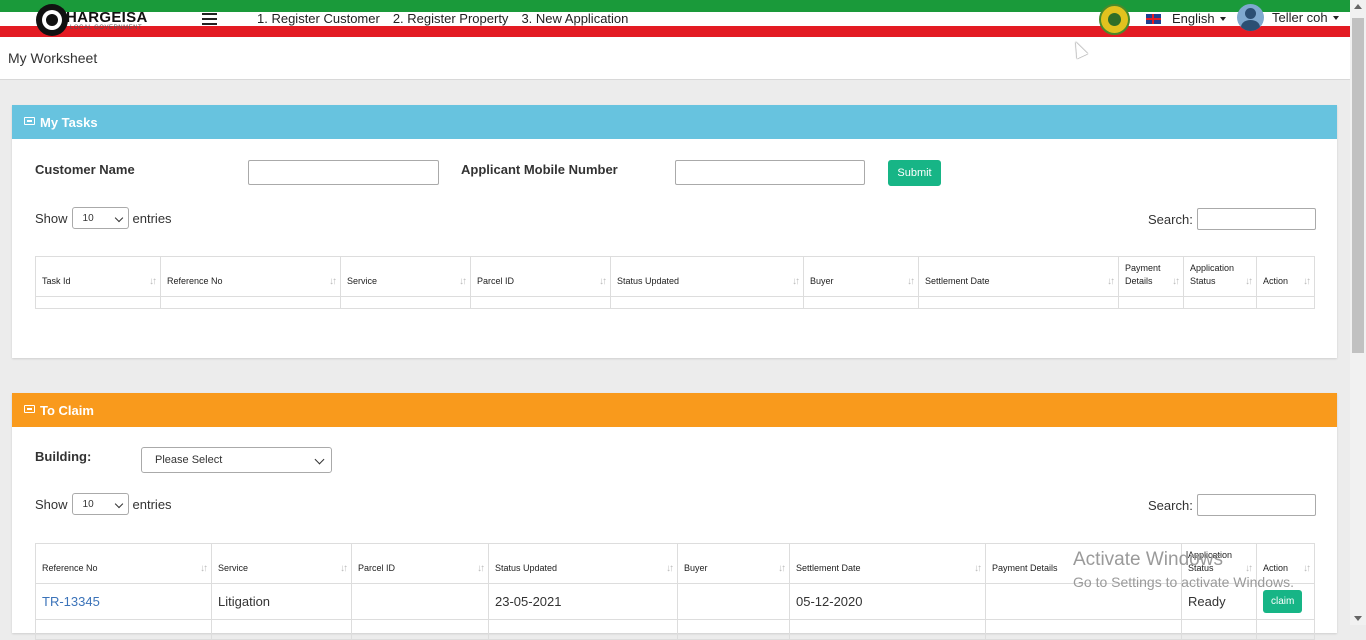 The width and height of the screenshot is (1366, 640). I want to click on language-label: English, so click(1193, 18).